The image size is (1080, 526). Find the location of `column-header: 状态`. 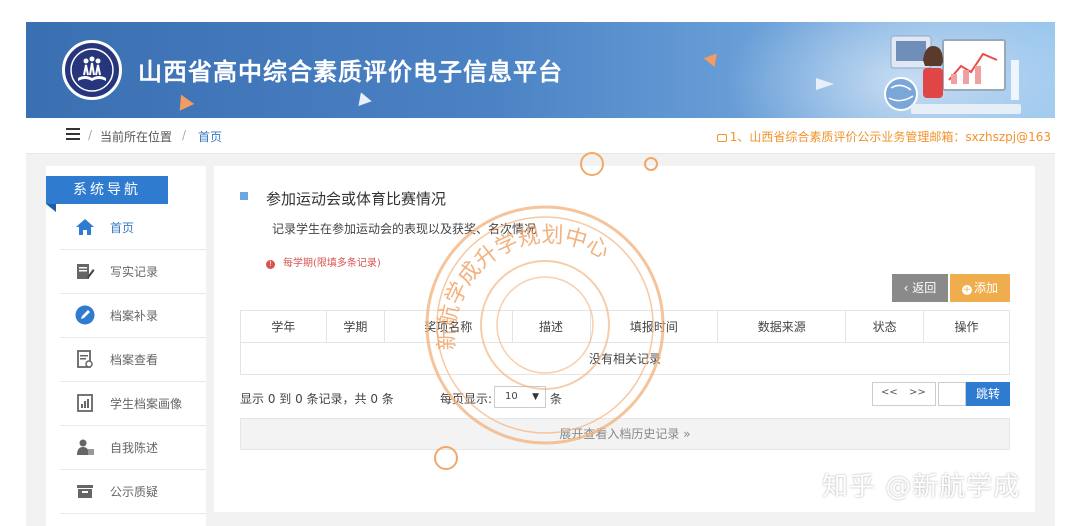

column-header: 状态 is located at coordinates (885, 326).